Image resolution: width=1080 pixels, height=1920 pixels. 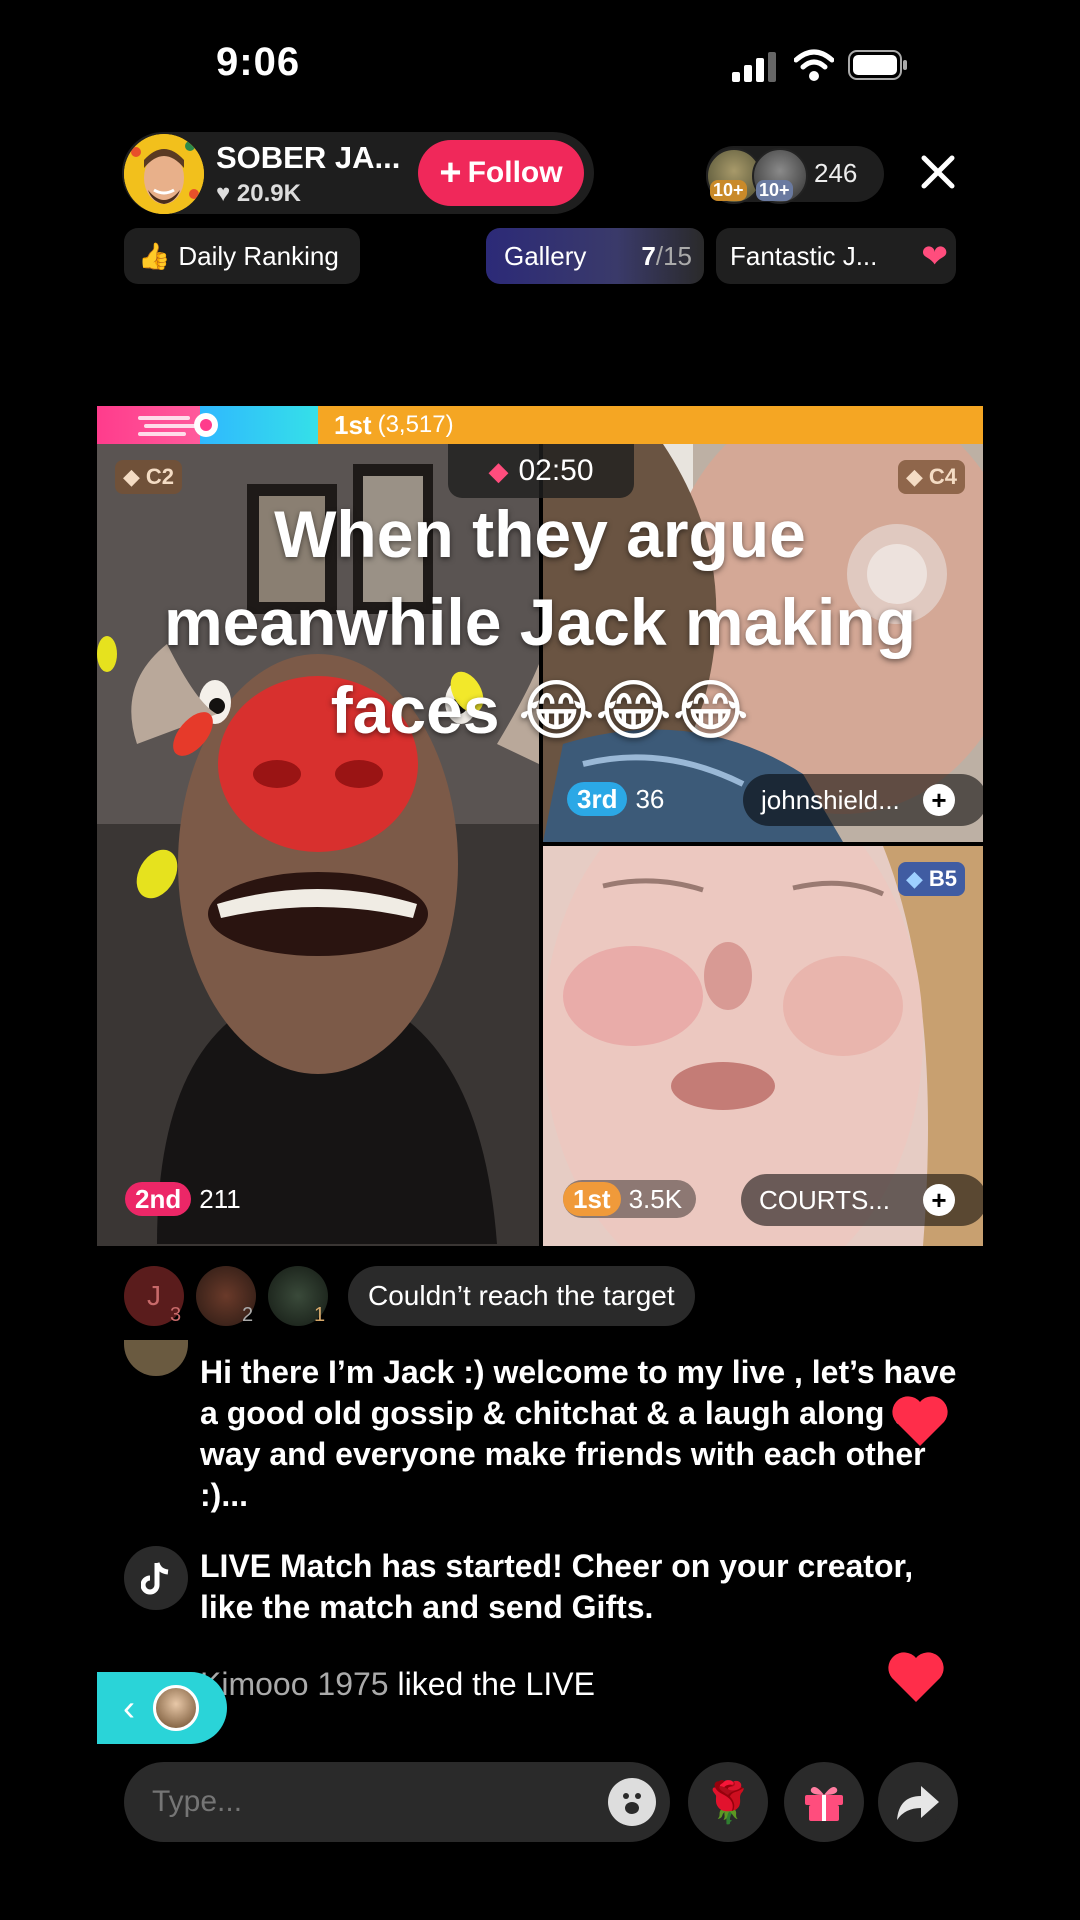 What do you see at coordinates (938, 1822) in the screenshot?
I see `share-count: 4` at bounding box center [938, 1822].